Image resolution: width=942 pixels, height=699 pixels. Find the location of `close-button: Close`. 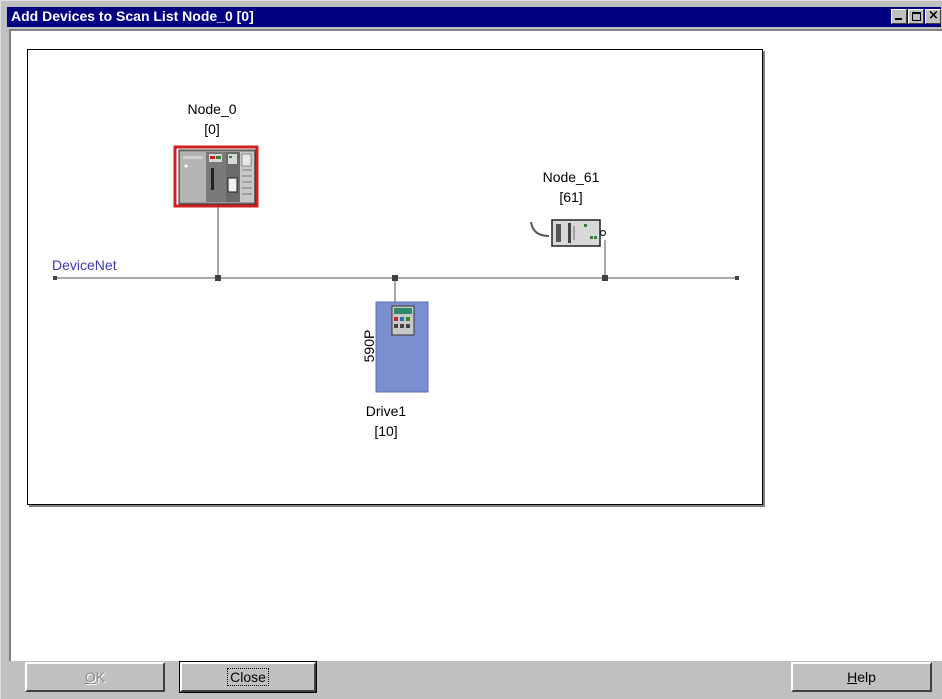

close-button: Close is located at coordinates (248, 677).